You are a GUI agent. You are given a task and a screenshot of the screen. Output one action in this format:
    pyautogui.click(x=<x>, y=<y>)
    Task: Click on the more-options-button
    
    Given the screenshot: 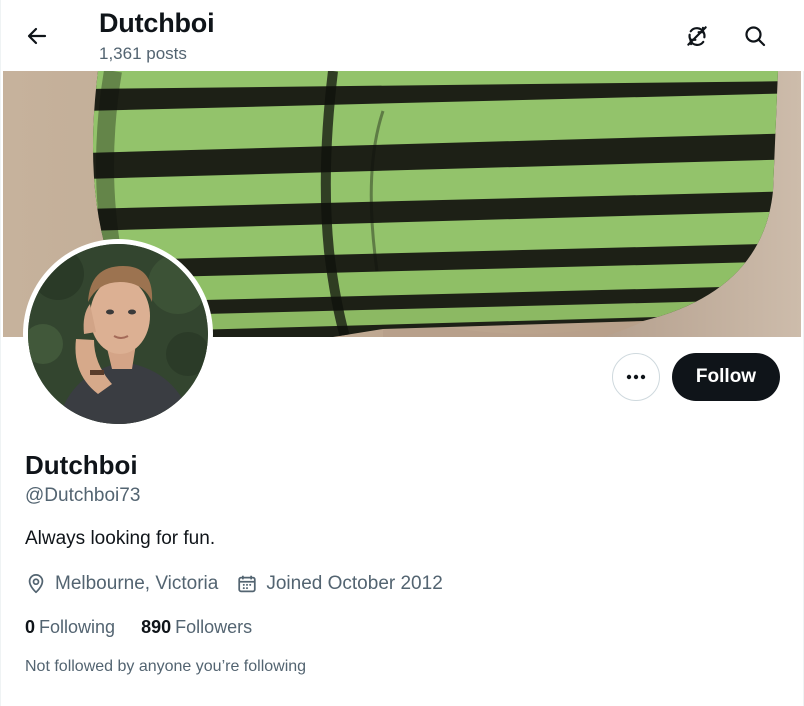 What is the action you would take?
    pyautogui.click(x=636, y=377)
    